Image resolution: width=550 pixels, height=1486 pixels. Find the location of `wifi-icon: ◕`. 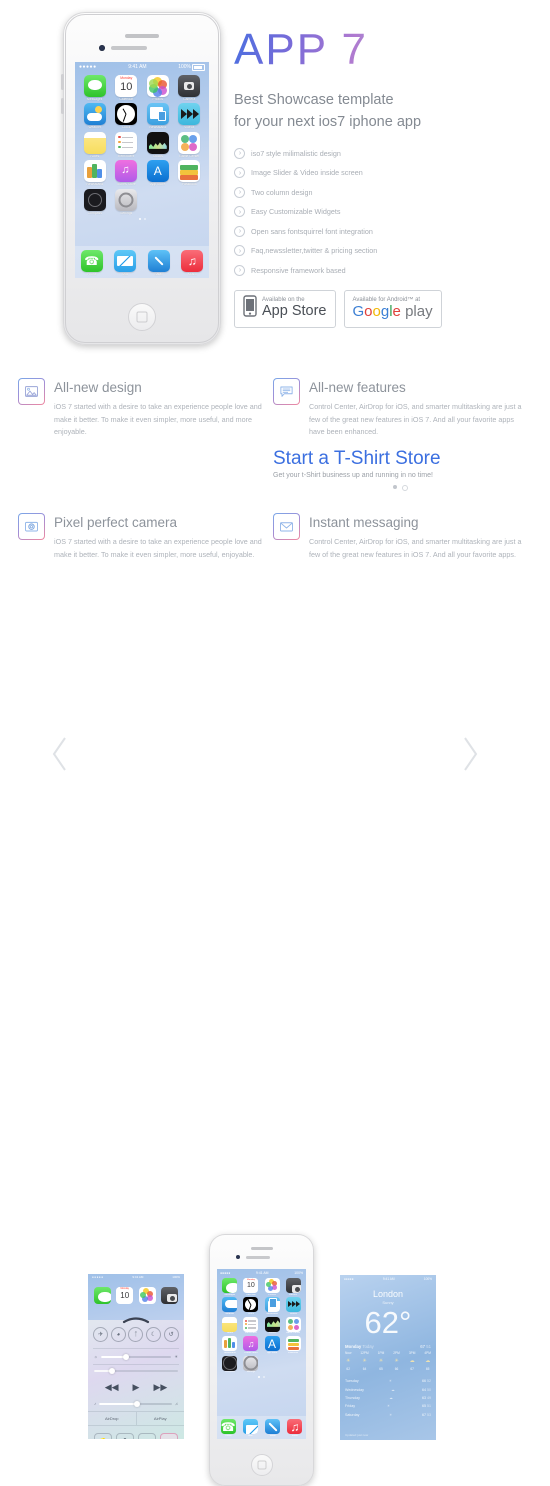

wifi-icon: ◕ is located at coordinates (118, 1334).